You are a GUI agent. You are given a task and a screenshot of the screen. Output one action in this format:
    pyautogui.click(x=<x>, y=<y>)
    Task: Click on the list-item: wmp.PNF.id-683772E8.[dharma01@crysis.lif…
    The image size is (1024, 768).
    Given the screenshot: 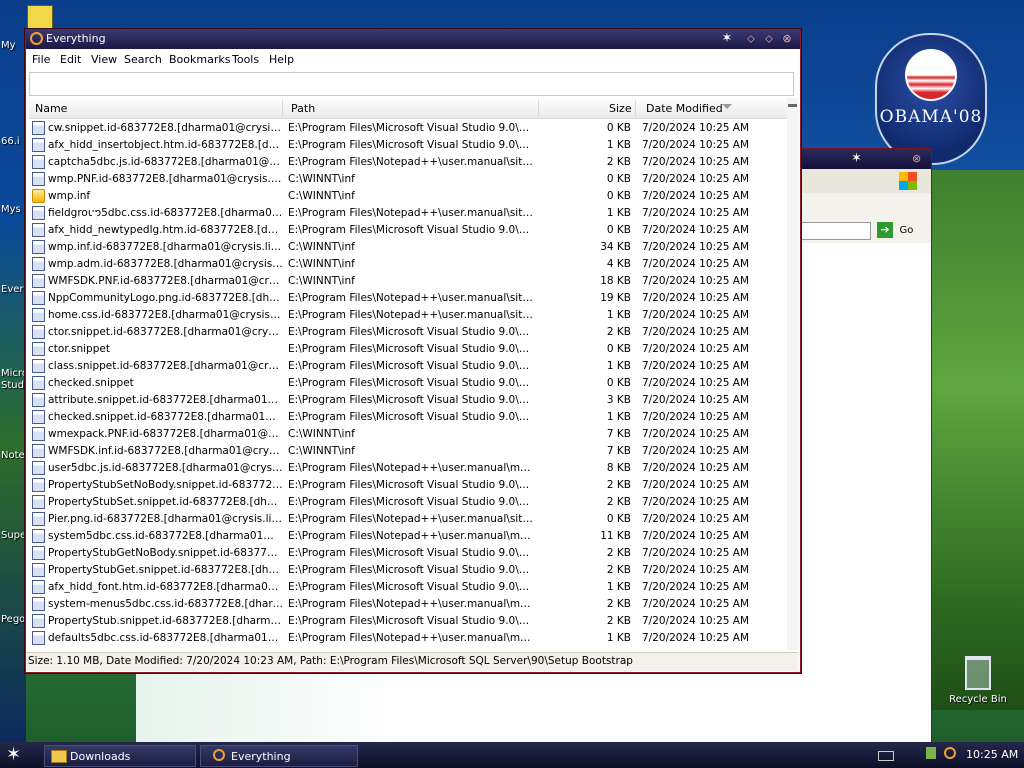 What is the action you would take?
    pyautogui.click(x=409, y=179)
    